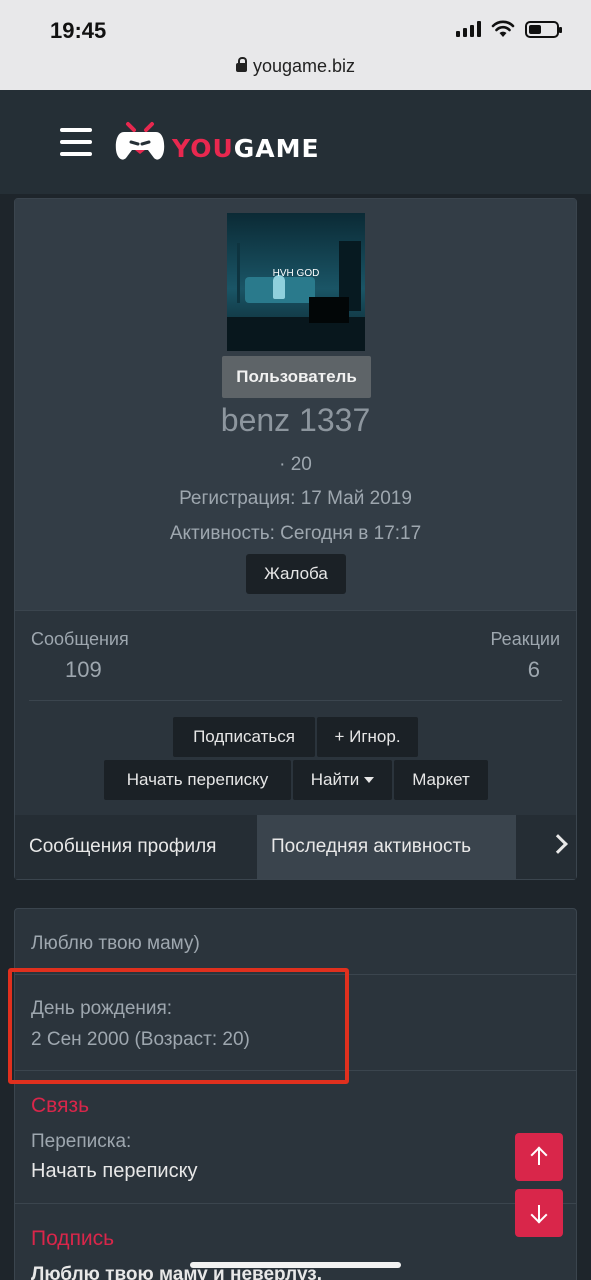 Image resolution: width=591 pixels, height=1280 pixels. What do you see at coordinates (367, 737) in the screenshot?
I see `ignore-button: + Игнор.` at bounding box center [367, 737].